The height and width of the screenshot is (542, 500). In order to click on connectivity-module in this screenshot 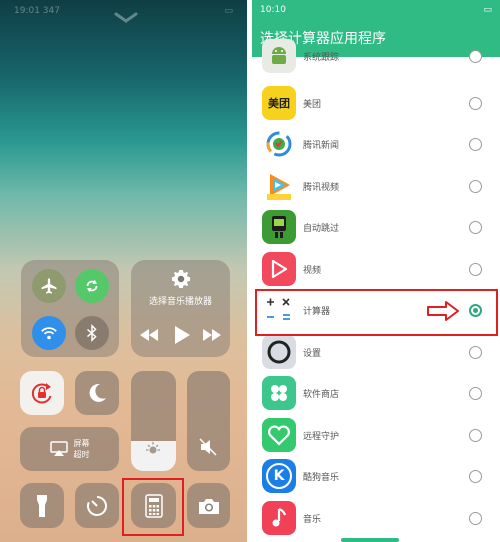, I will do `click(70, 308)`.